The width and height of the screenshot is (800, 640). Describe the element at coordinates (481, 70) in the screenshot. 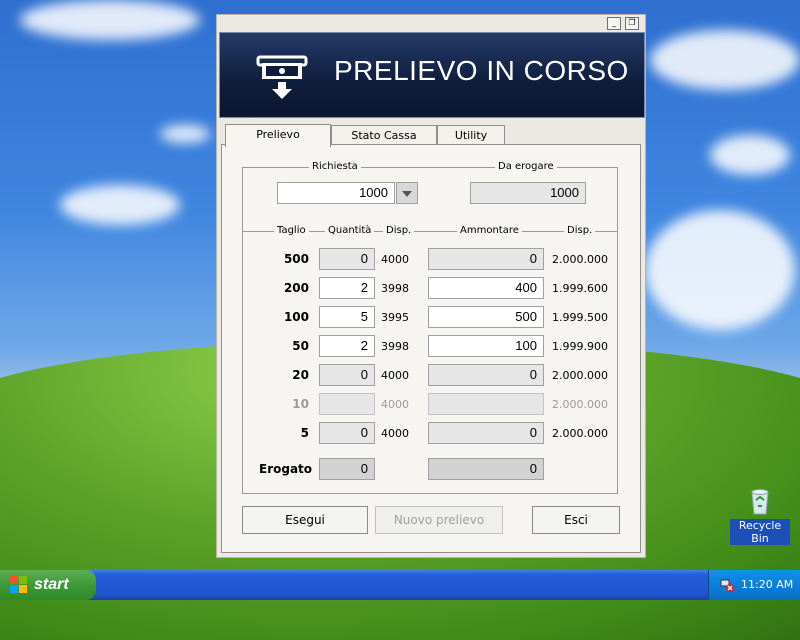

I see `banner-title: PRELIEVO IN CORSO` at that location.